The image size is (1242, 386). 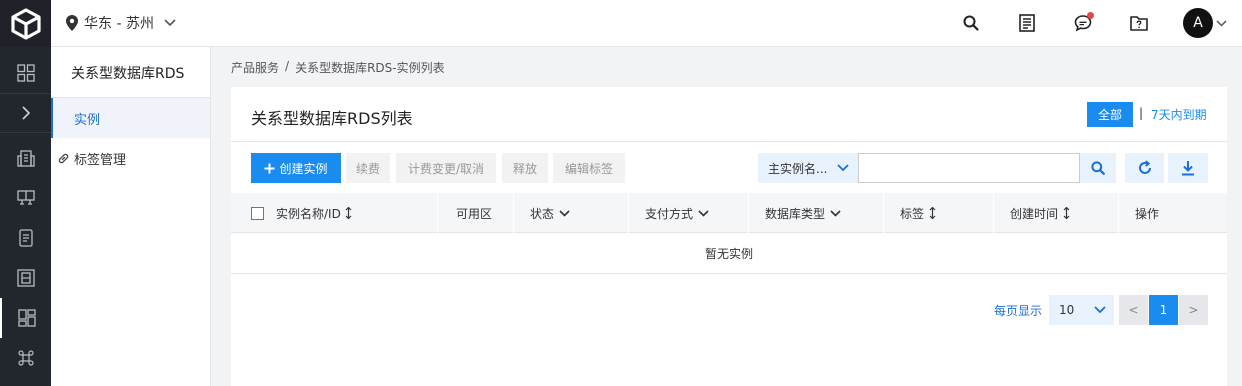 I want to click on divider, so click(x=729, y=141).